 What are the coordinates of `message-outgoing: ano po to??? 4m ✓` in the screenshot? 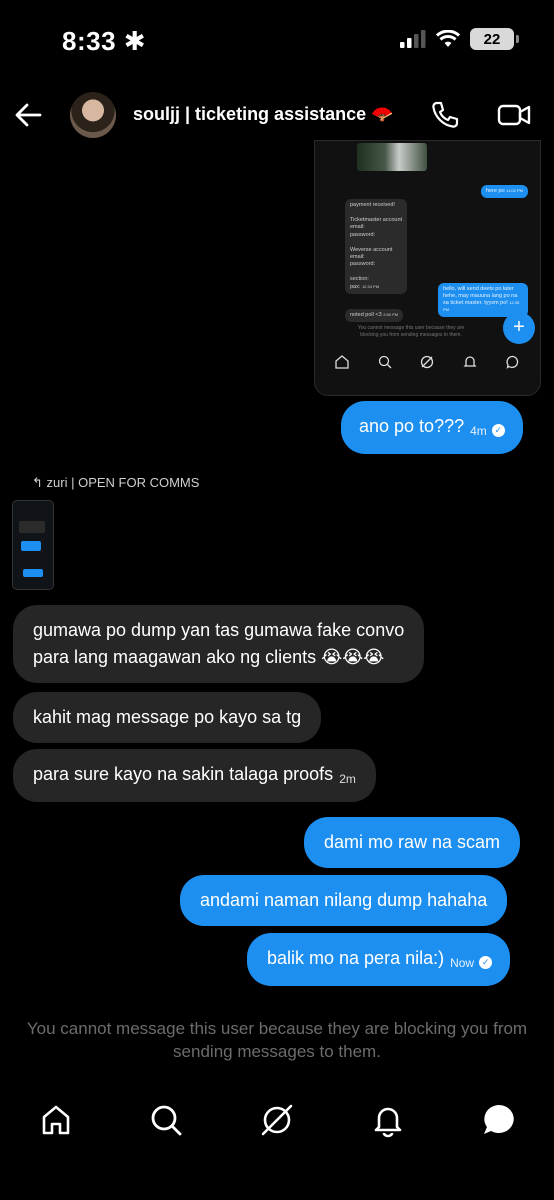 It's located at (432, 427).